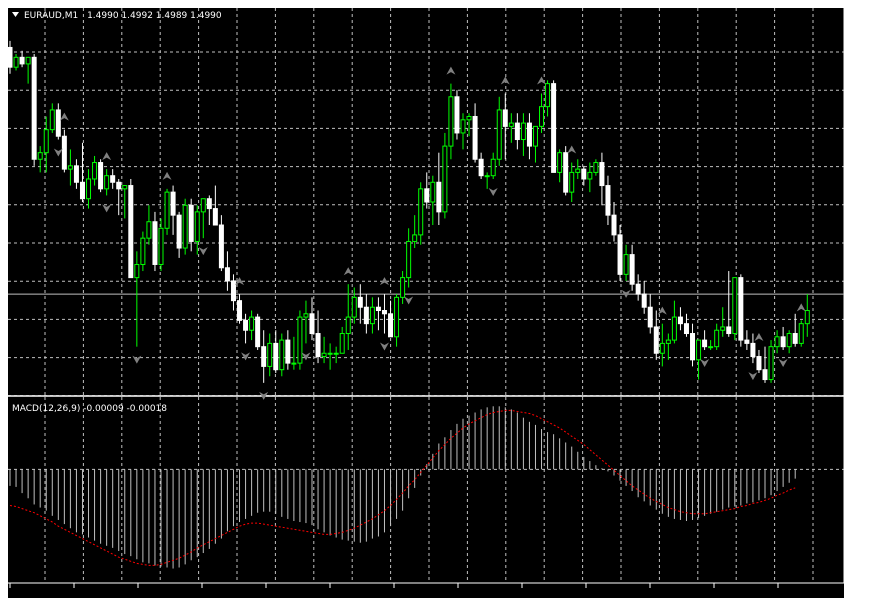 This screenshot has width=881, height=615. I want to click on time-label: 17 Nov 12:41, so click(104, 604).